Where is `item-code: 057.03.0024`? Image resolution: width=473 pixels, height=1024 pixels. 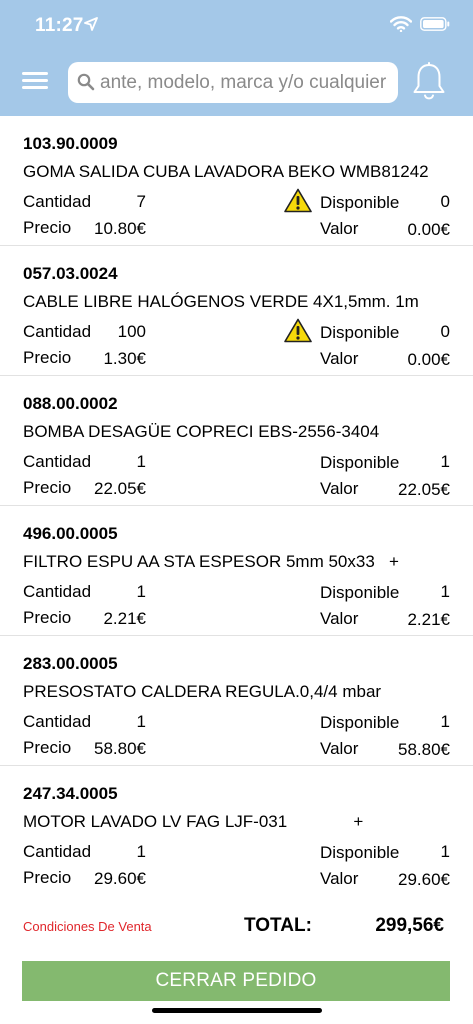
item-code: 057.03.0024 is located at coordinates (70, 273).